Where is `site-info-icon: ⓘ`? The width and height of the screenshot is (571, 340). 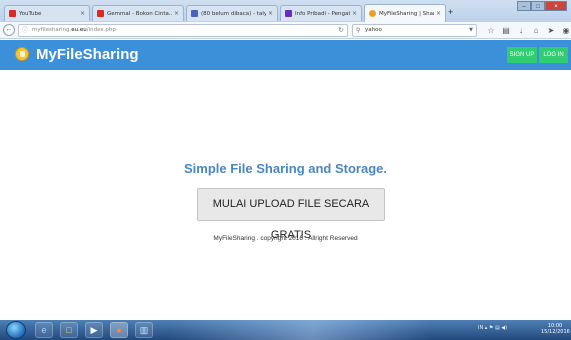 site-info-icon: ⓘ is located at coordinates (25, 30).